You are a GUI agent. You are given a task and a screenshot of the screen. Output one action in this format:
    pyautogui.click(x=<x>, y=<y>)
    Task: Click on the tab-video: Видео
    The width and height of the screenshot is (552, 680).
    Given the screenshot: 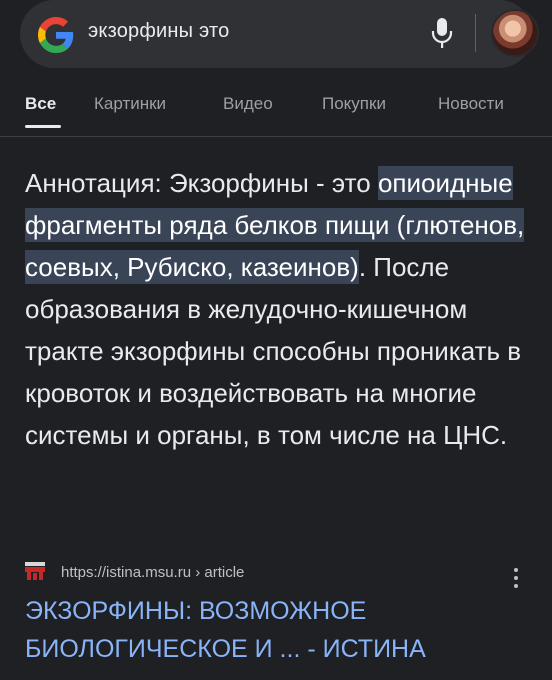 What is the action you would take?
    pyautogui.click(x=248, y=104)
    